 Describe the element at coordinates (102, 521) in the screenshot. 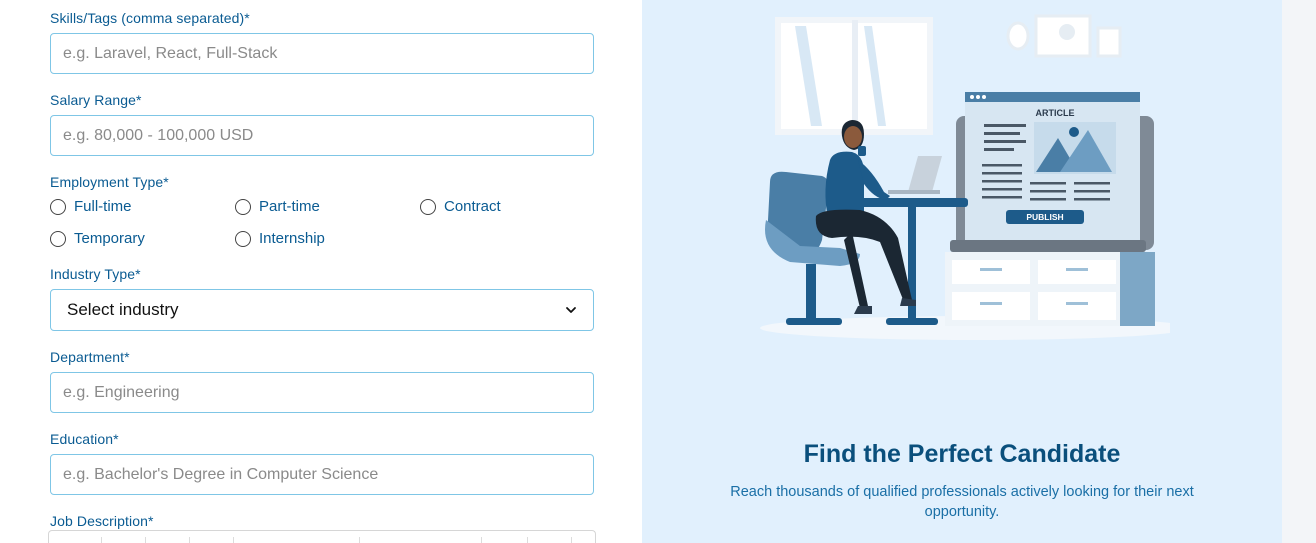

I see `job-description-label: Job Description*` at that location.